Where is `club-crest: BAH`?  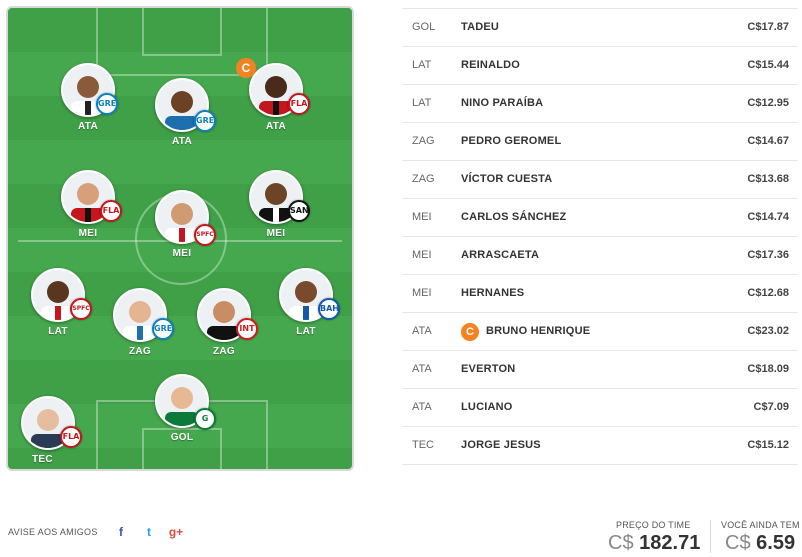
club-crest: BAH is located at coordinates (329, 309).